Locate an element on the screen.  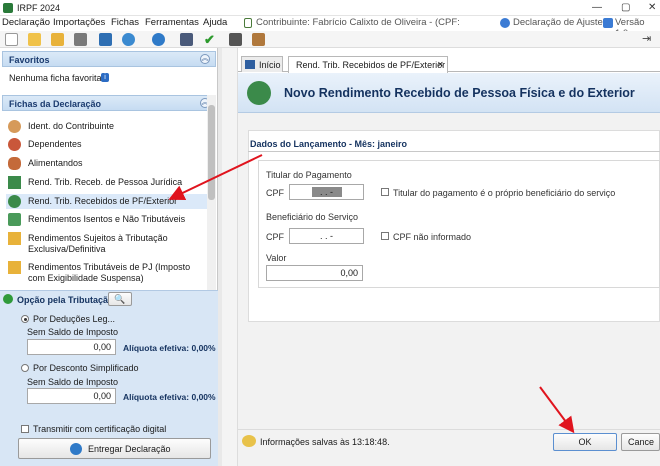
search-button: 🔍 is located at coordinates (120, 299).